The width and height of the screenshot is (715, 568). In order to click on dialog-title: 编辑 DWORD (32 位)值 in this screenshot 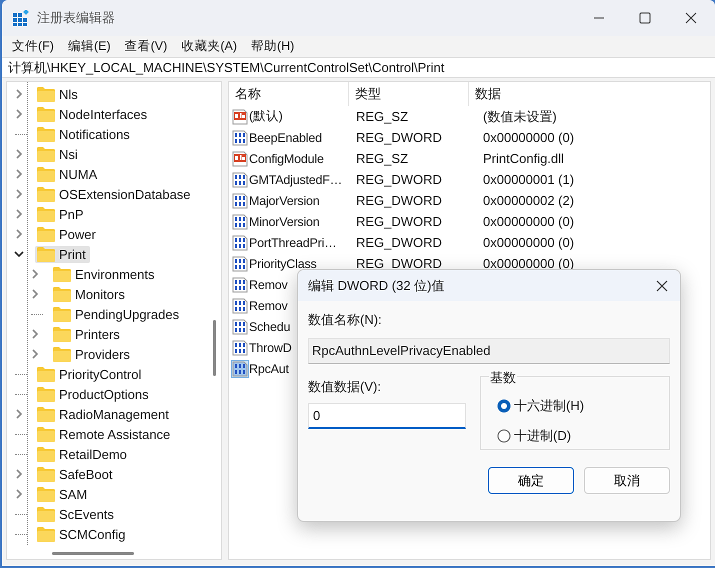, I will do `click(376, 285)`.